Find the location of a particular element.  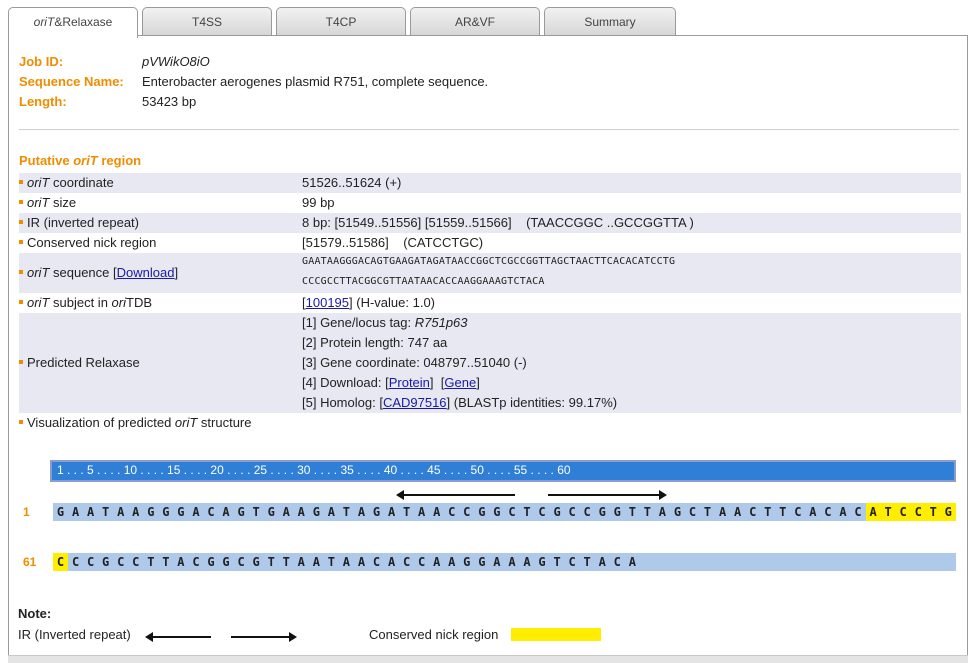

viz-pre: Visualization of predicted is located at coordinates (101, 422).